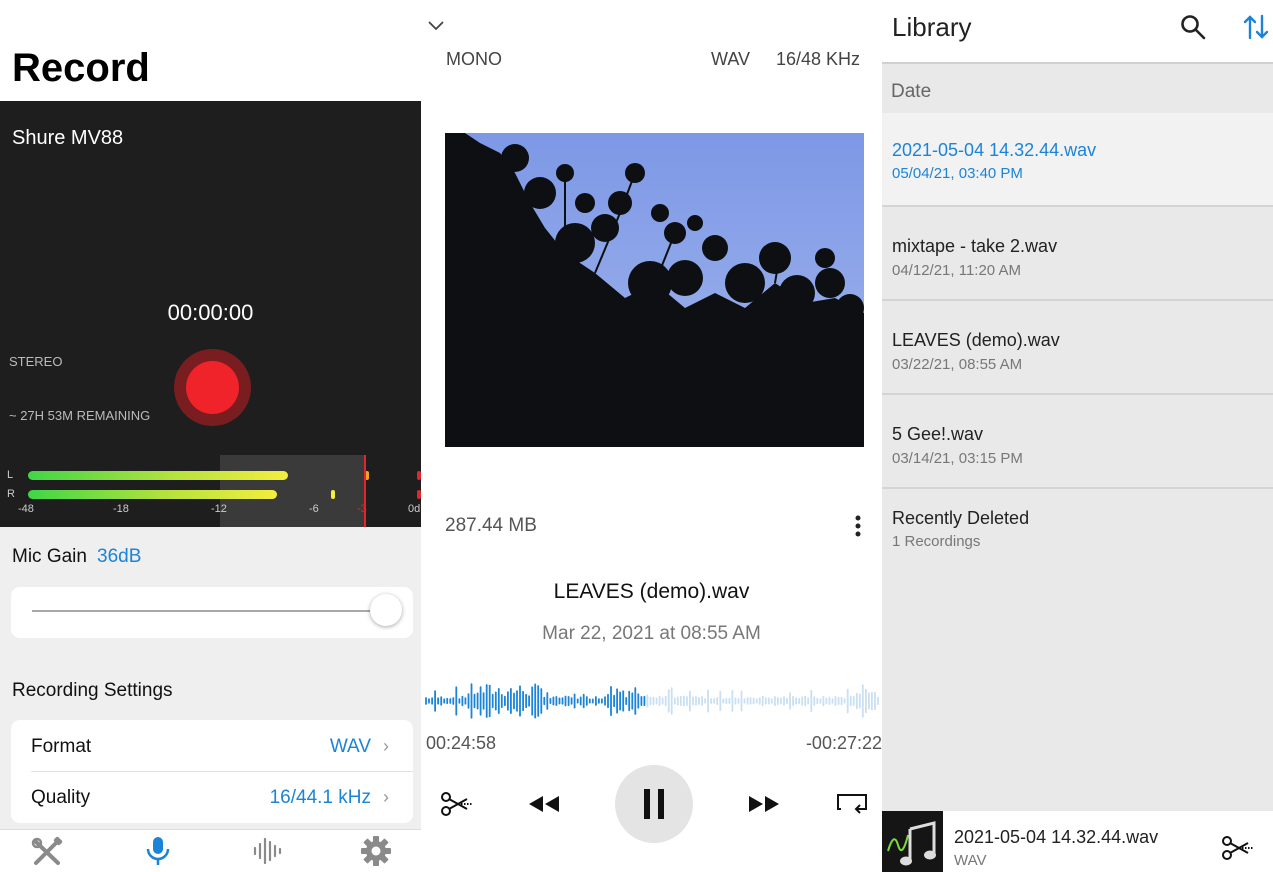  I want to click on sample-rate: 16/48 KHz, so click(818, 59).